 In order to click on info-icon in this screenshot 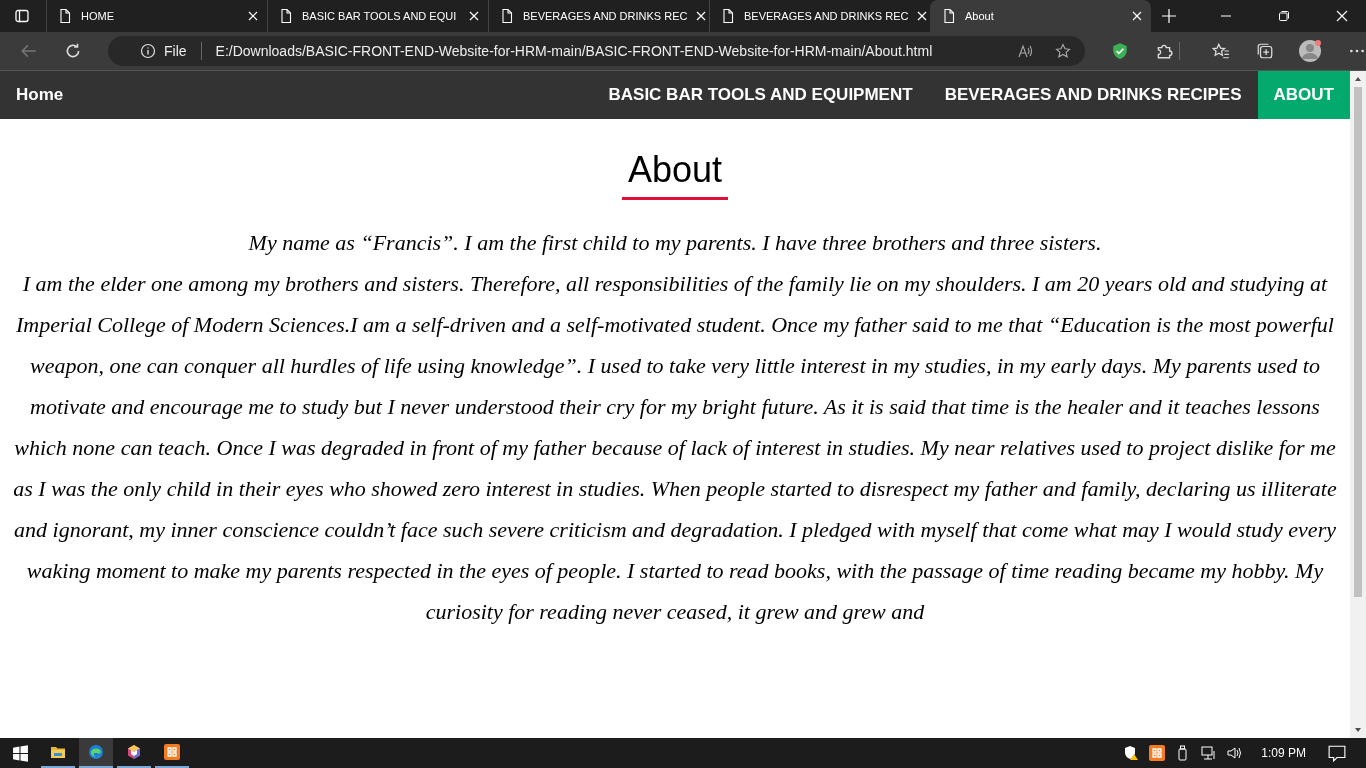, I will do `click(148, 51)`.